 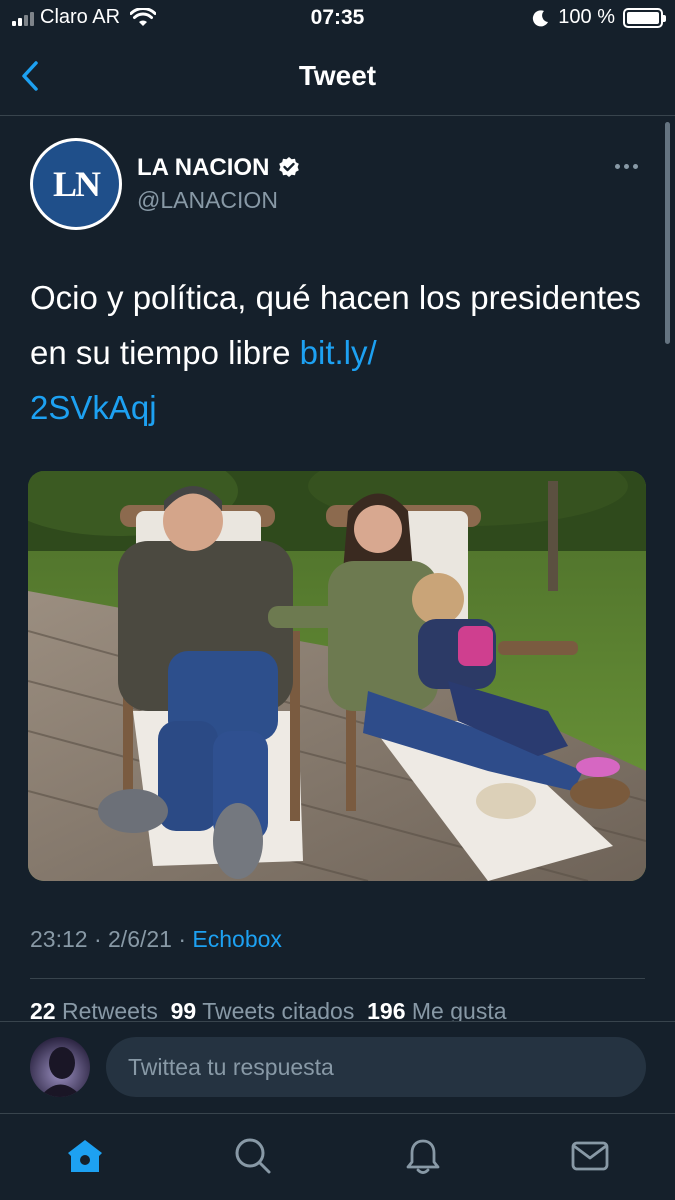 I want to click on avatar-logo: LN, so click(x=76, y=184).